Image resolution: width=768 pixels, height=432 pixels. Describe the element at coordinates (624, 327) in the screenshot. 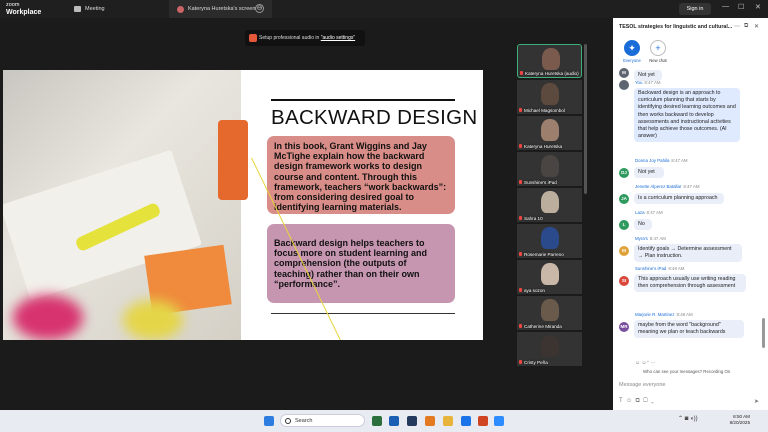

I see `sender-avatar: MR` at that location.